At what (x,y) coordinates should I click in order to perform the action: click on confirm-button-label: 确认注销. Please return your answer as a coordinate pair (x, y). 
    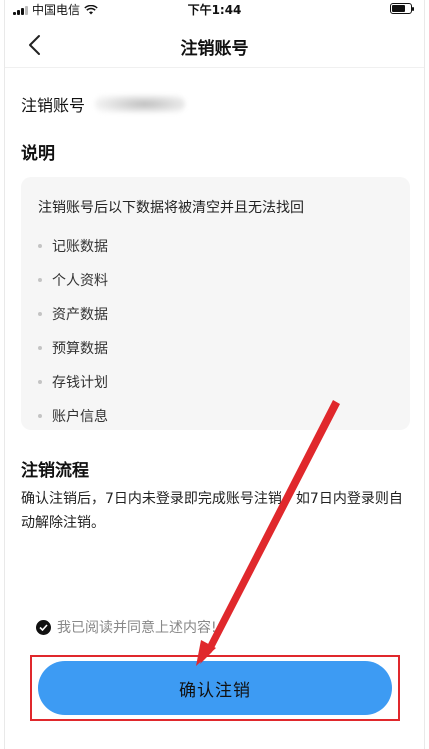
    Looking at the image, I should click on (215, 690).